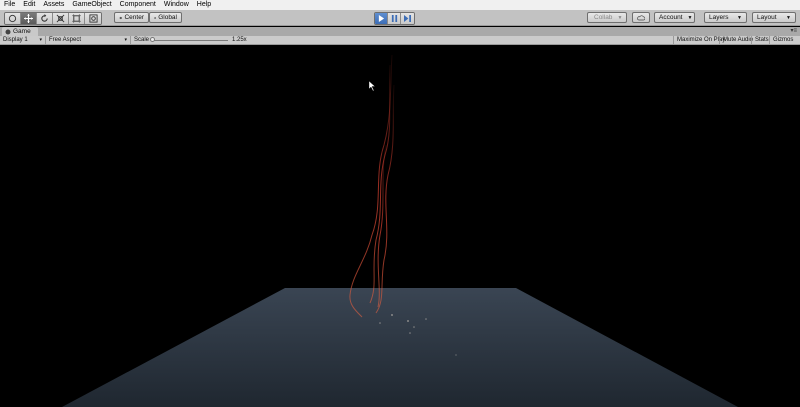  I want to click on hand-icon, so click(12, 18).